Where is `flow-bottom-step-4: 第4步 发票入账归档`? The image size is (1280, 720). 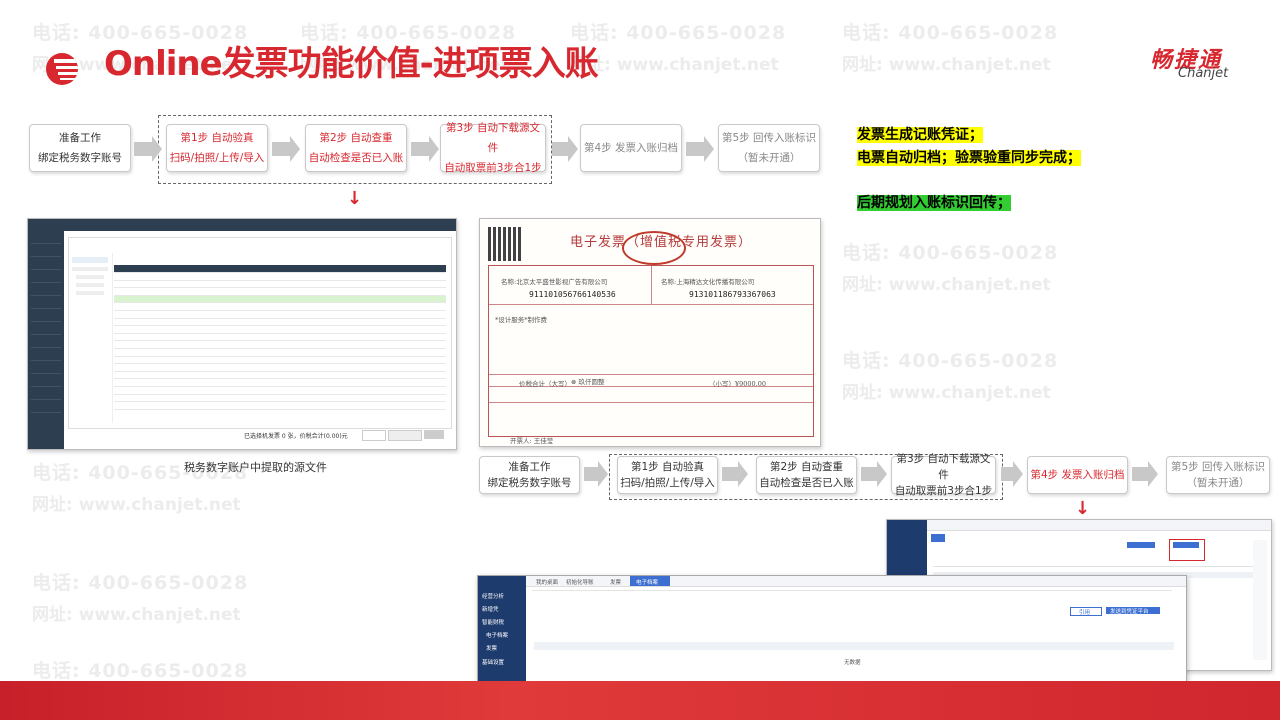
flow-bottom-step-4: 第4步 发票入账归档 is located at coordinates (1077, 475).